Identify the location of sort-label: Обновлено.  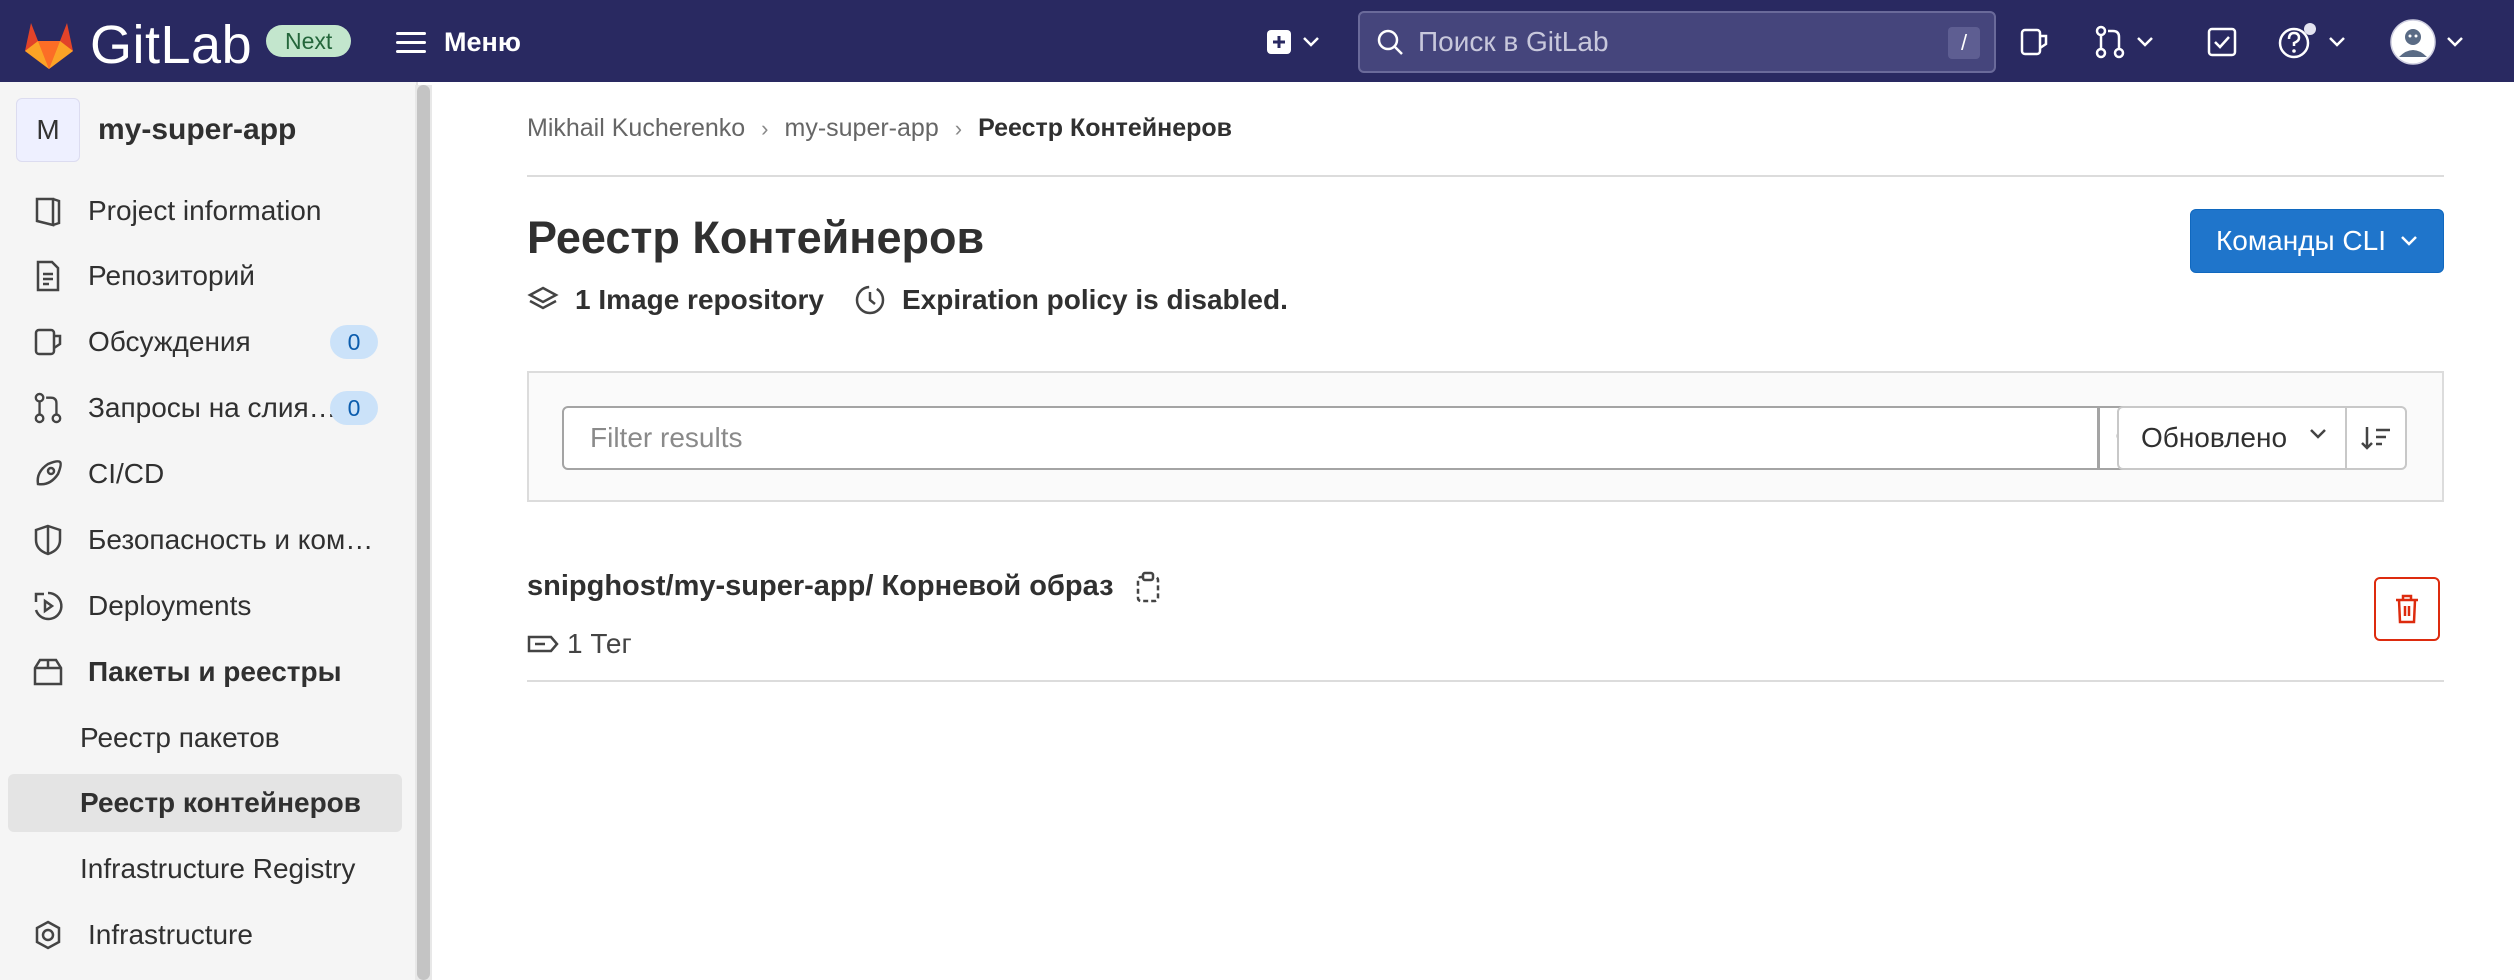
(2214, 437).